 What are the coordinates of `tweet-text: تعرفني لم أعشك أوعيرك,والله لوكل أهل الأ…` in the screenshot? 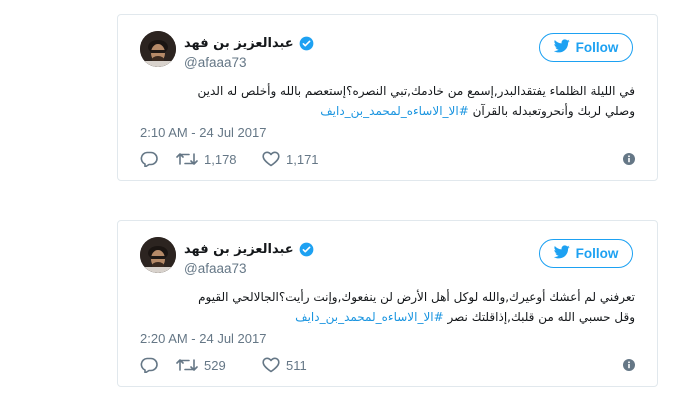 It's located at (385, 307).